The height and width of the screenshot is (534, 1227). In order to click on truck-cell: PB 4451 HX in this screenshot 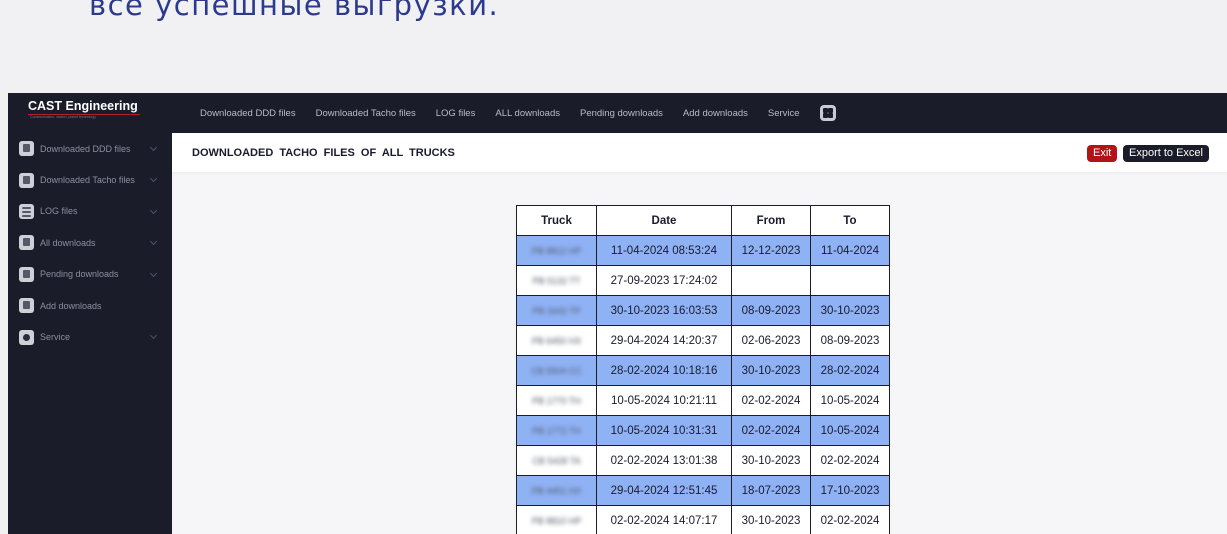, I will do `click(556, 490)`.